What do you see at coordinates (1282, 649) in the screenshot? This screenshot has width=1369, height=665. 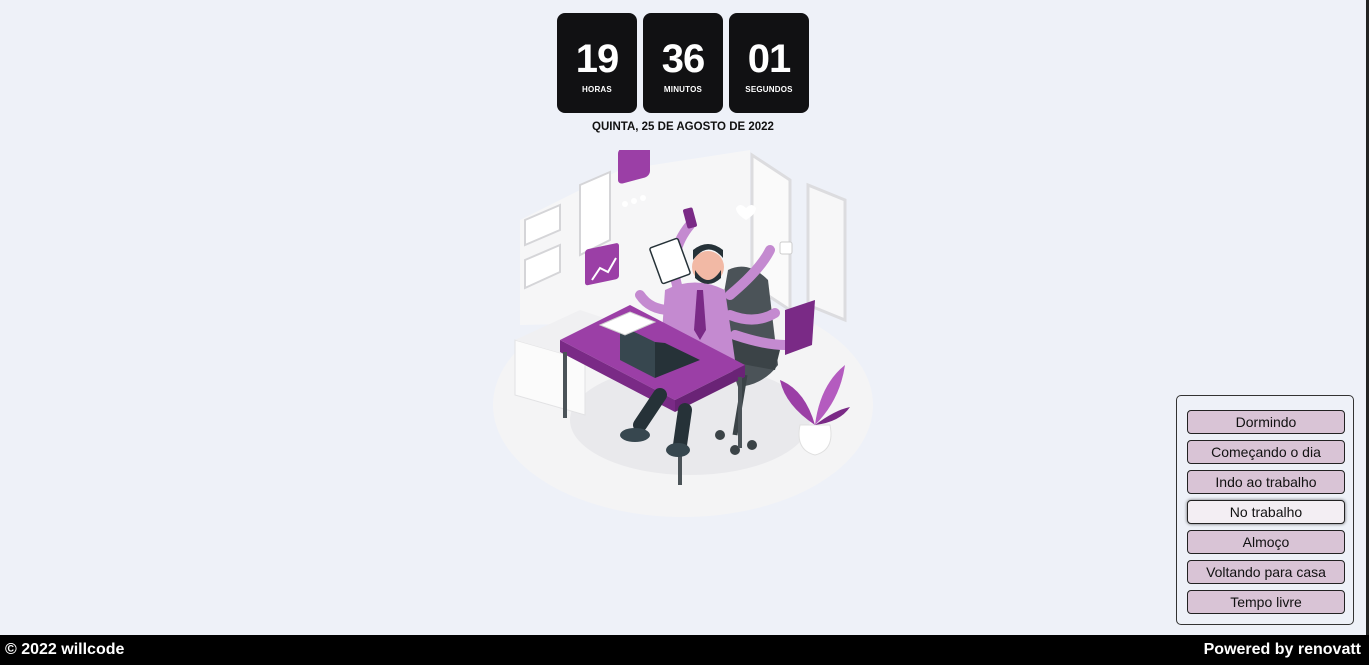 I see `powered-by-text: Powered by renovatt` at bounding box center [1282, 649].